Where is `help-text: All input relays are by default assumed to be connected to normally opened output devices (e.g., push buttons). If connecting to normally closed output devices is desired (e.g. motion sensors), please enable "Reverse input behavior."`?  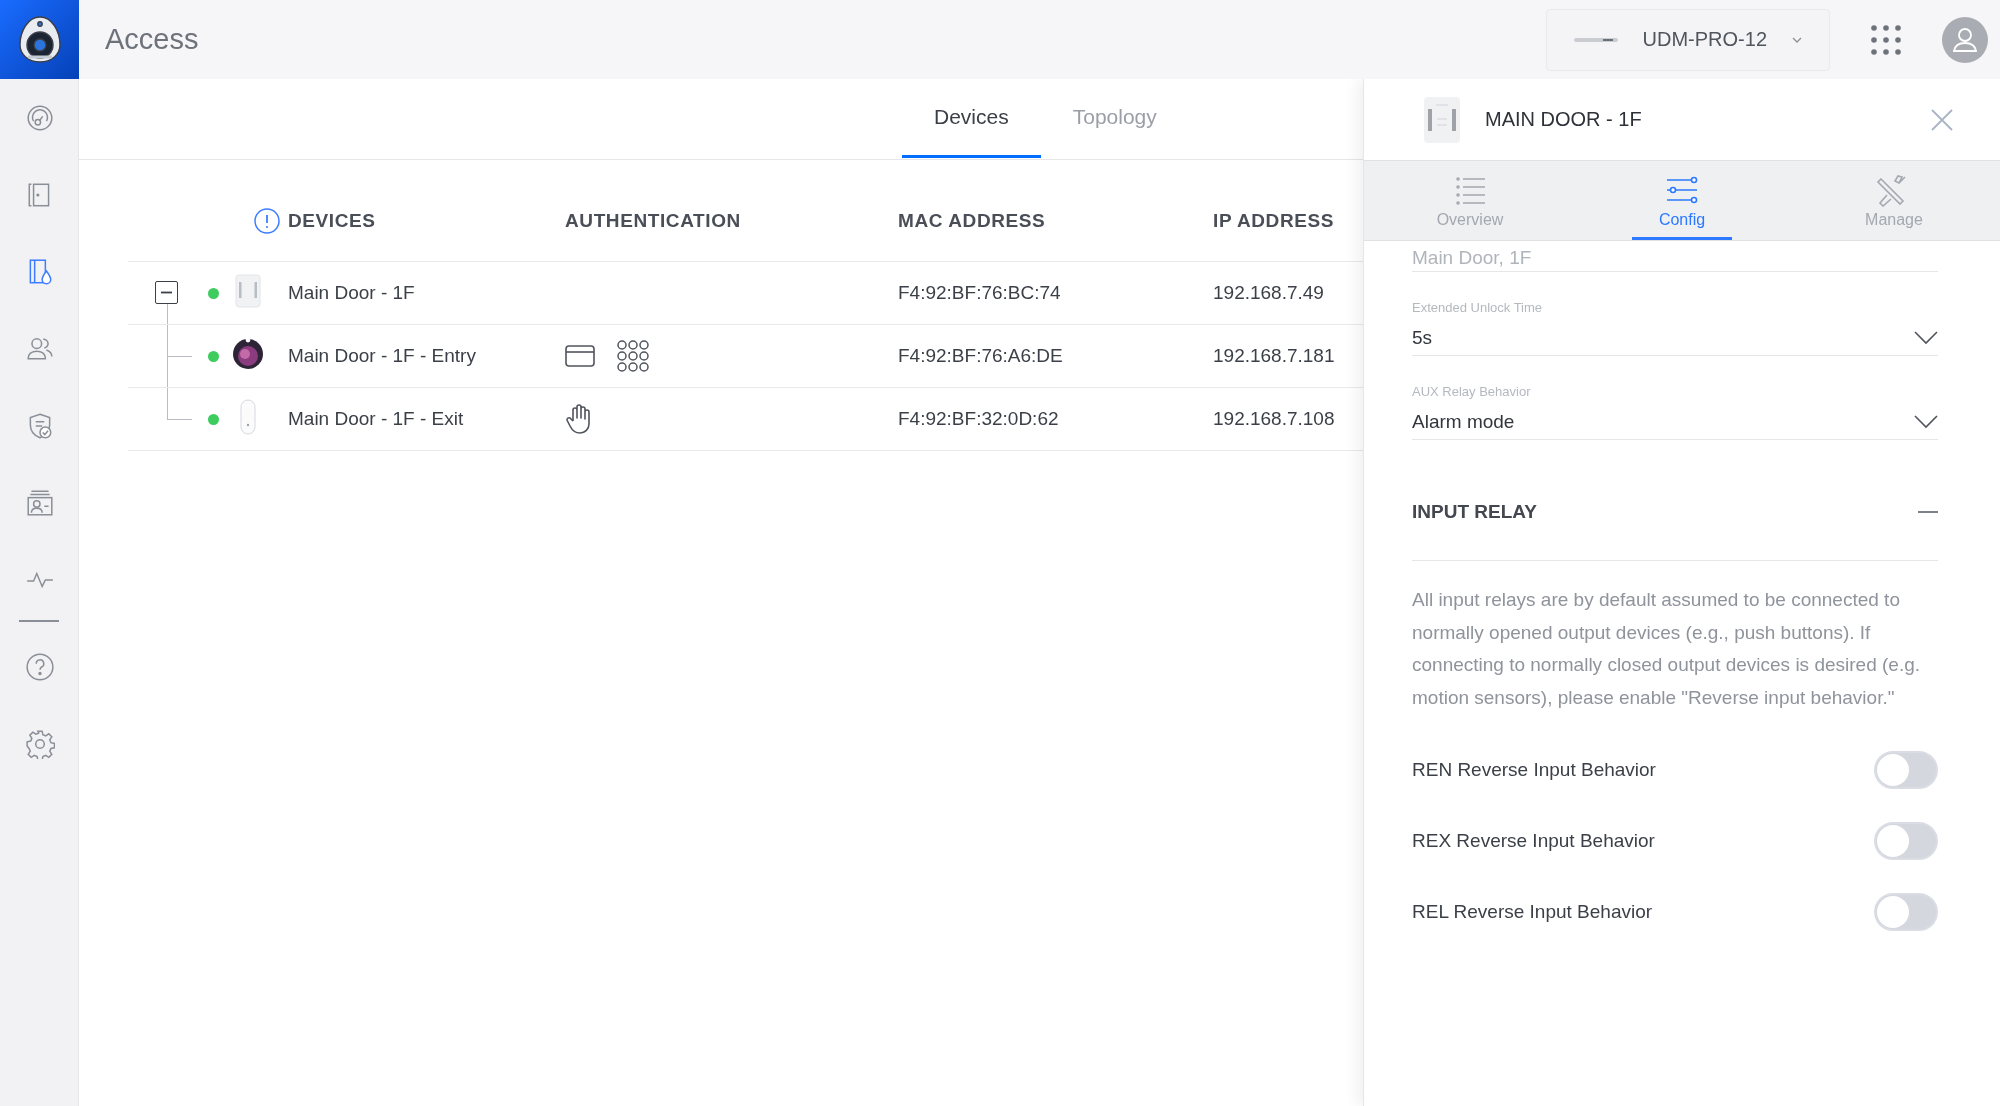
help-text: All input relays are by default assumed to be connected to normally opened output devices (e.g., push buttons). If connecting to normally closed output devices is desired (e.g. motion sensors), please enable "Reverse input behavior." is located at coordinates (1666, 649).